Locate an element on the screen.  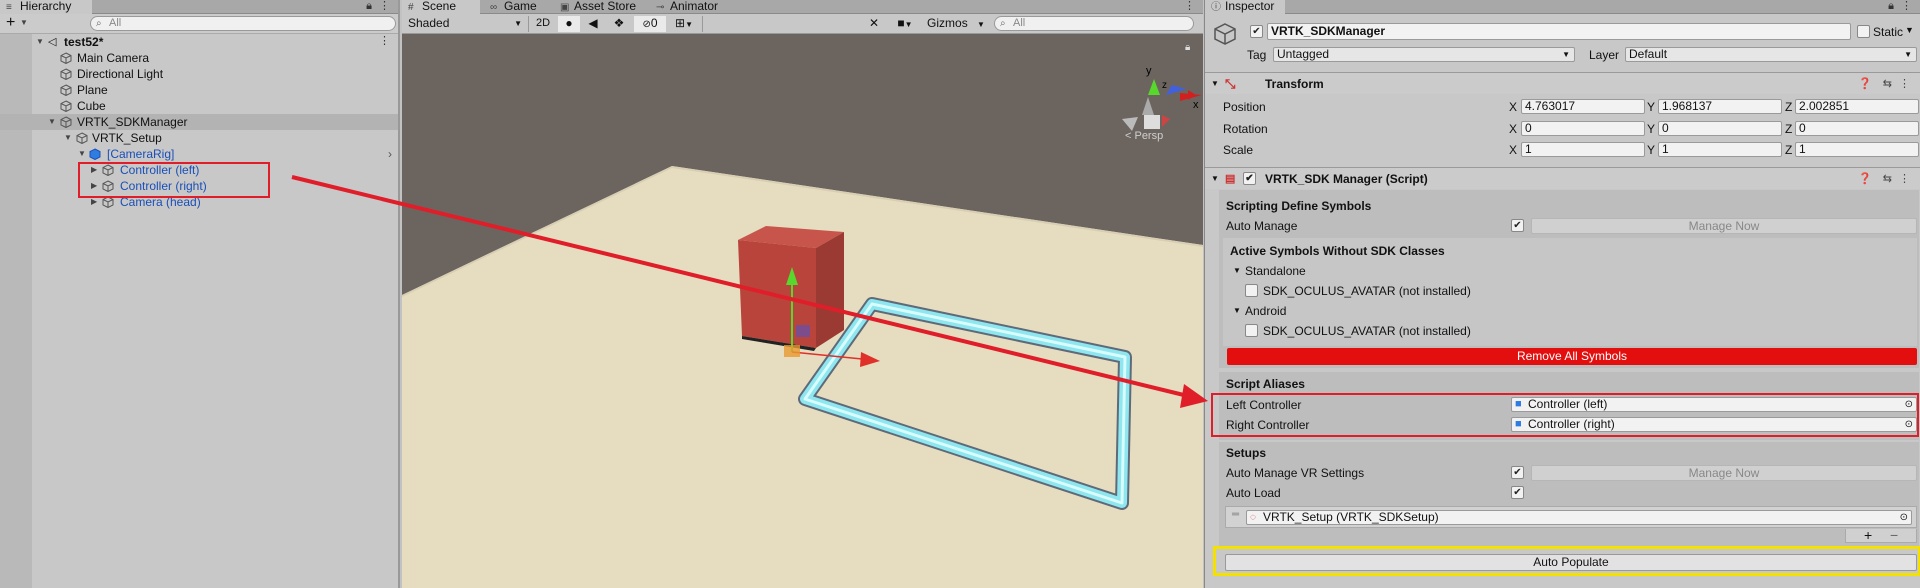
hierarchy-item-selected: ▼ VRTK_SDKManager is located at coordinates (199, 122).